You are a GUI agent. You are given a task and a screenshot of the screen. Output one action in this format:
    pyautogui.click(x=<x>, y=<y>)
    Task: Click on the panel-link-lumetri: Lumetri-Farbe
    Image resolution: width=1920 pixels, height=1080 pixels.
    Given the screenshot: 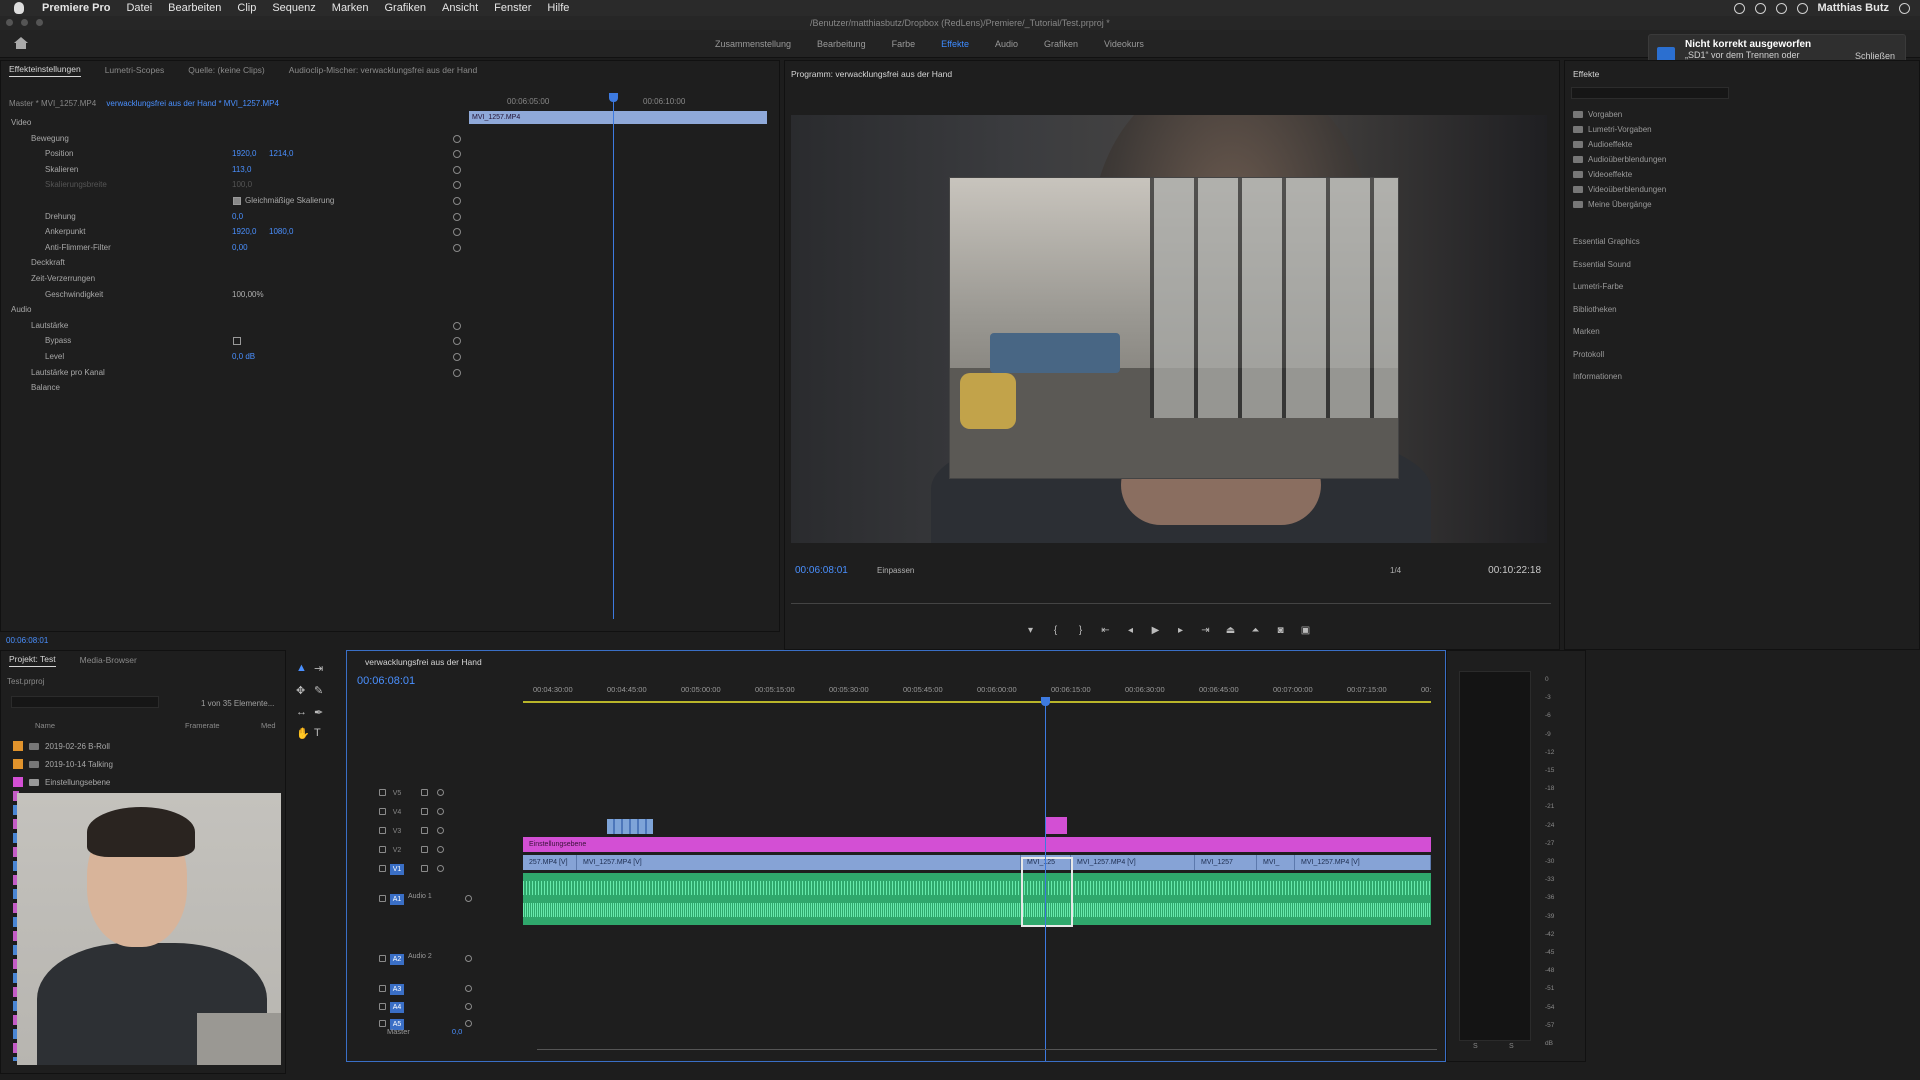 What is the action you would take?
    pyautogui.click(x=1606, y=293)
    